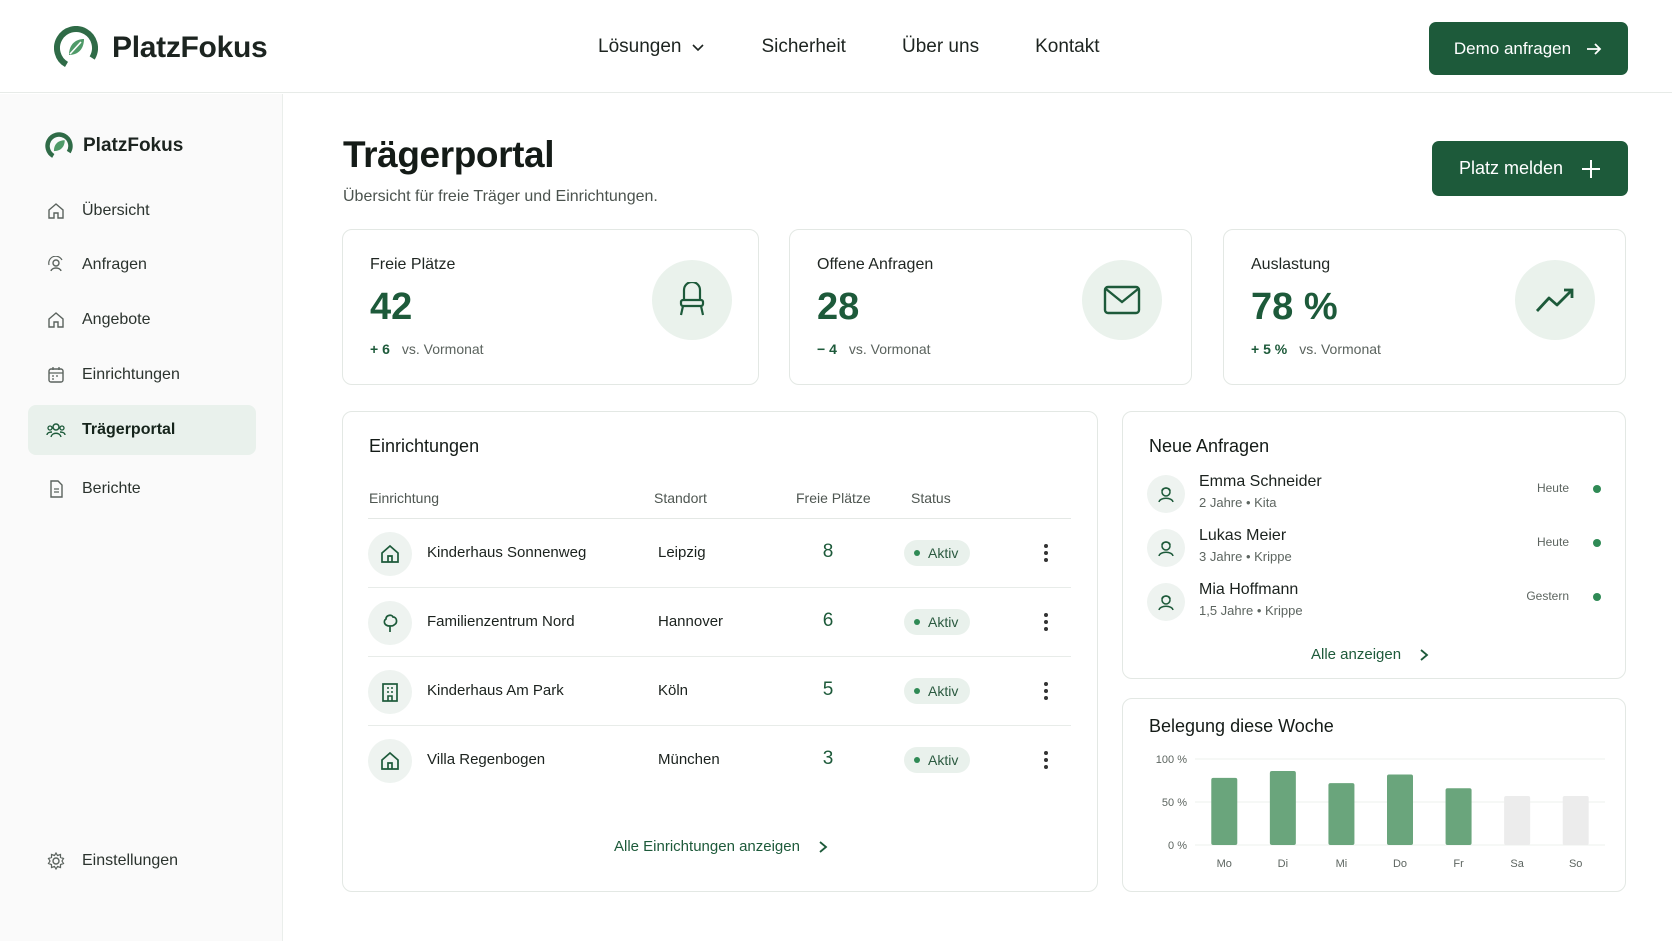  Describe the element at coordinates (1282, 808) in the screenshot. I see `bar-di` at that location.